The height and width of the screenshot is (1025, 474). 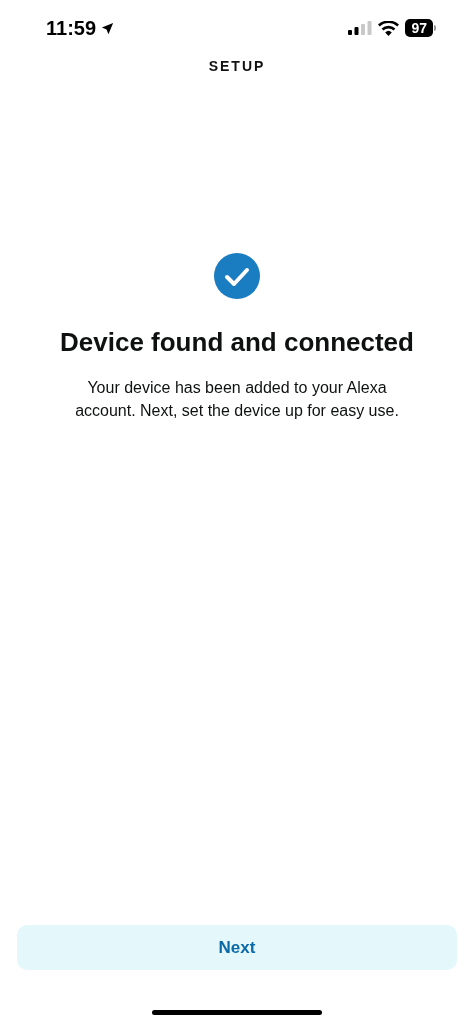 What do you see at coordinates (237, 66) in the screenshot?
I see `screen-title: SETUP` at bounding box center [237, 66].